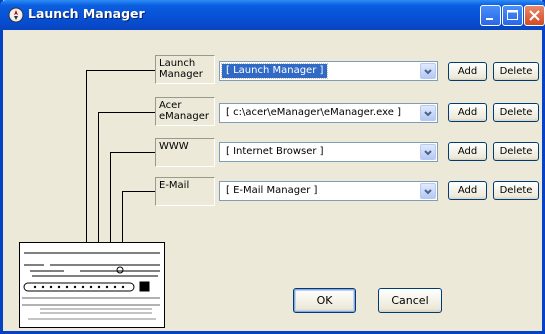 The image size is (545, 334). What do you see at coordinates (324, 300) in the screenshot?
I see `ok-button: OK` at bounding box center [324, 300].